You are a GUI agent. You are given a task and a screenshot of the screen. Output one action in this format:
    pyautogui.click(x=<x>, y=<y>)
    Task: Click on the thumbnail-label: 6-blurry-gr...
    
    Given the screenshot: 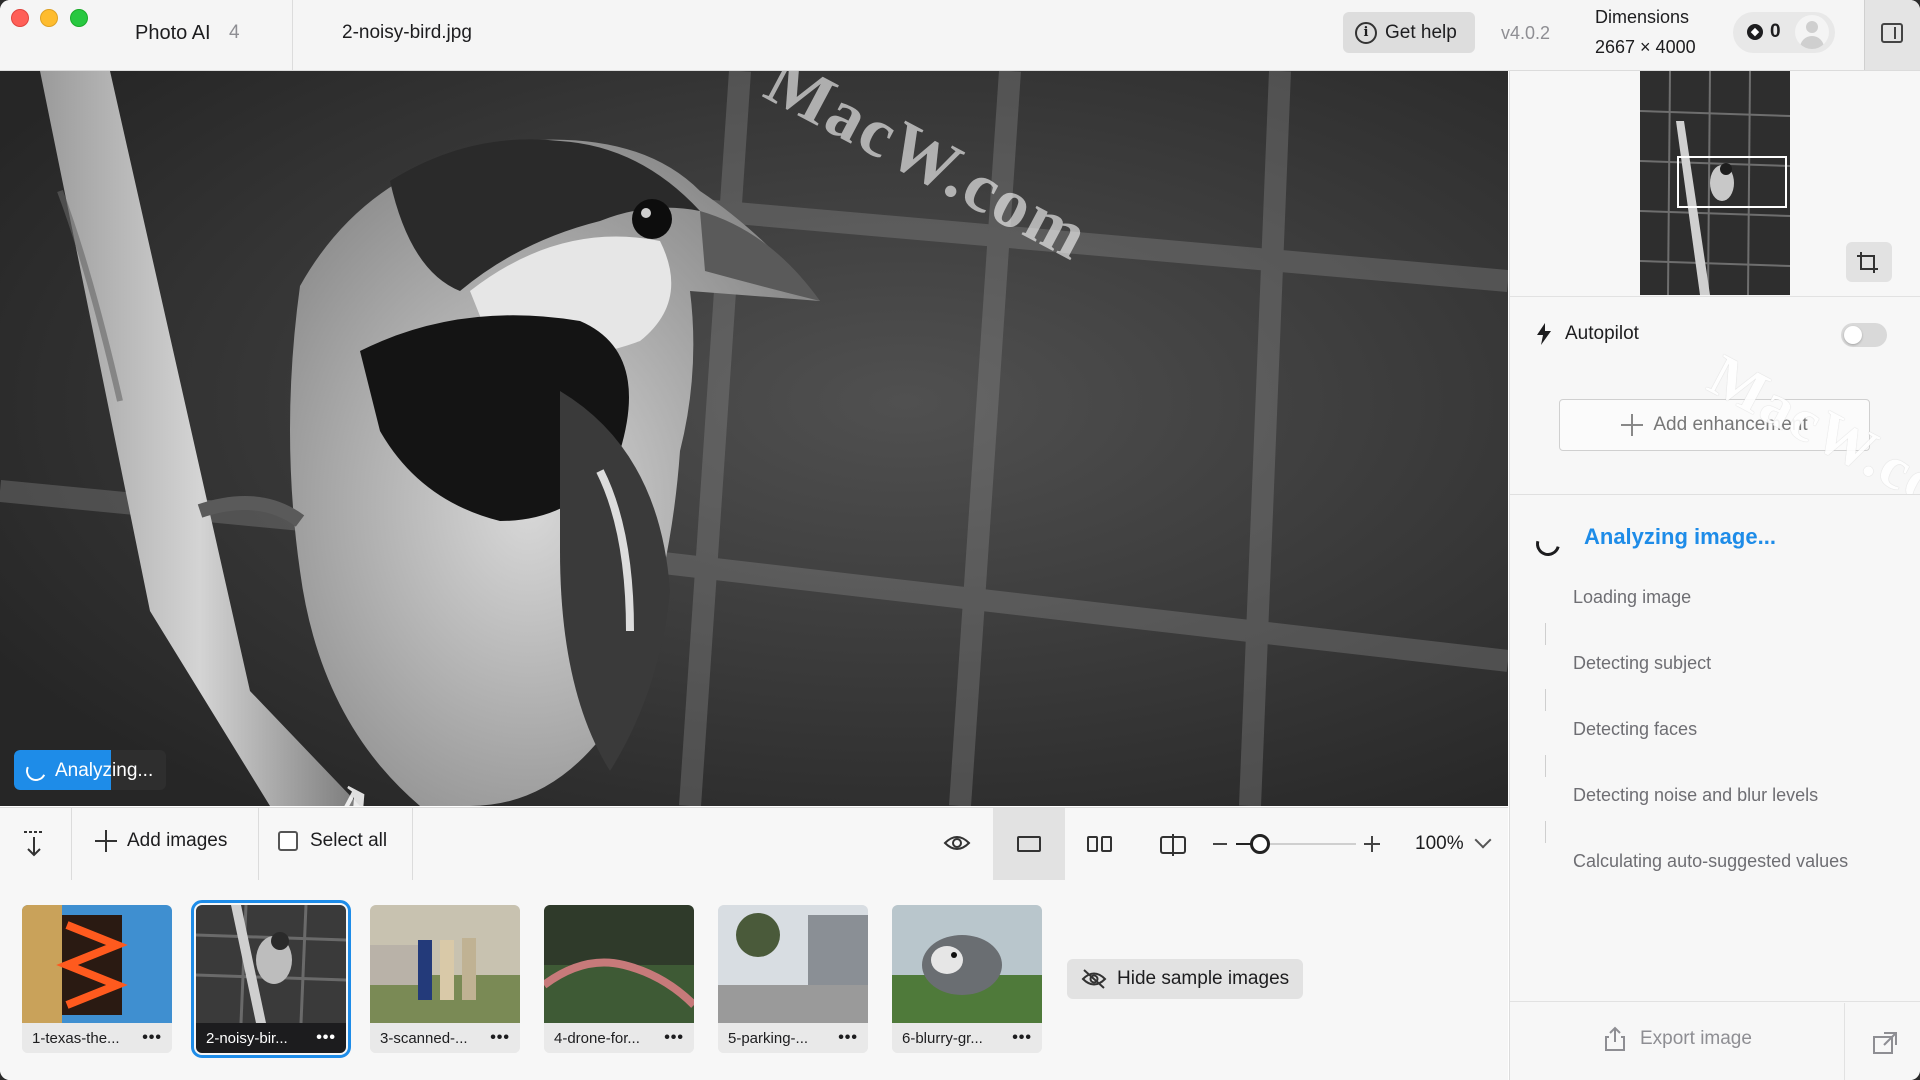 What is the action you would take?
    pyautogui.click(x=942, y=1038)
    